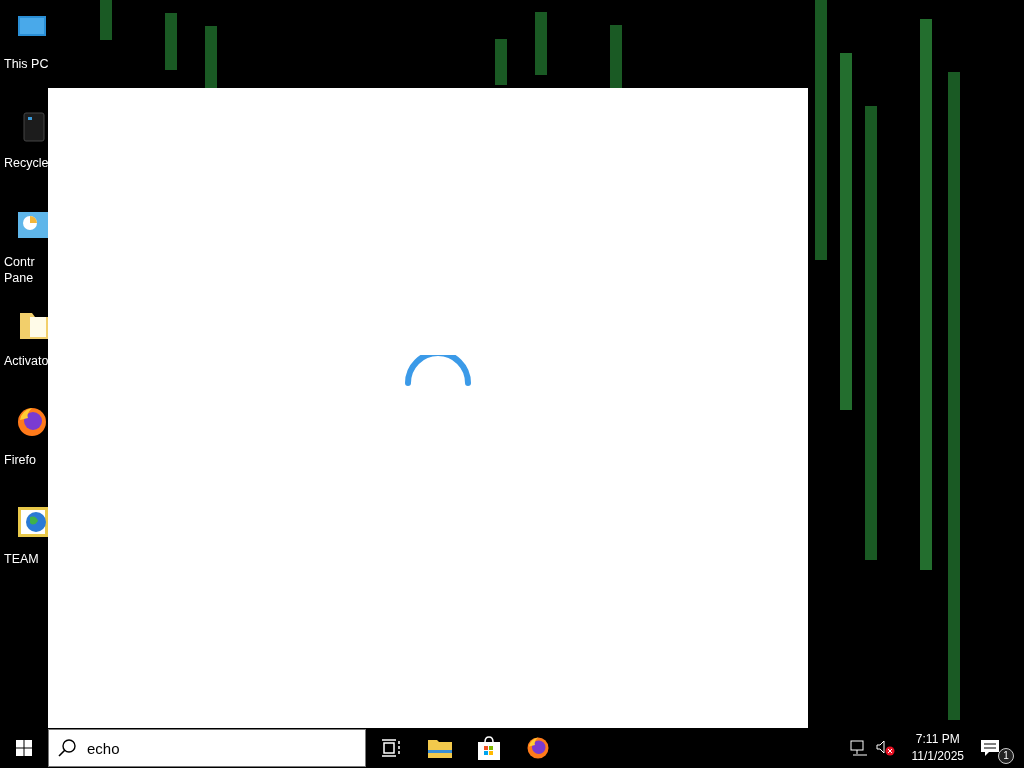 The width and height of the screenshot is (1024, 768). Describe the element at coordinates (488, 748) in the screenshot. I see `store-bag-icon` at that location.